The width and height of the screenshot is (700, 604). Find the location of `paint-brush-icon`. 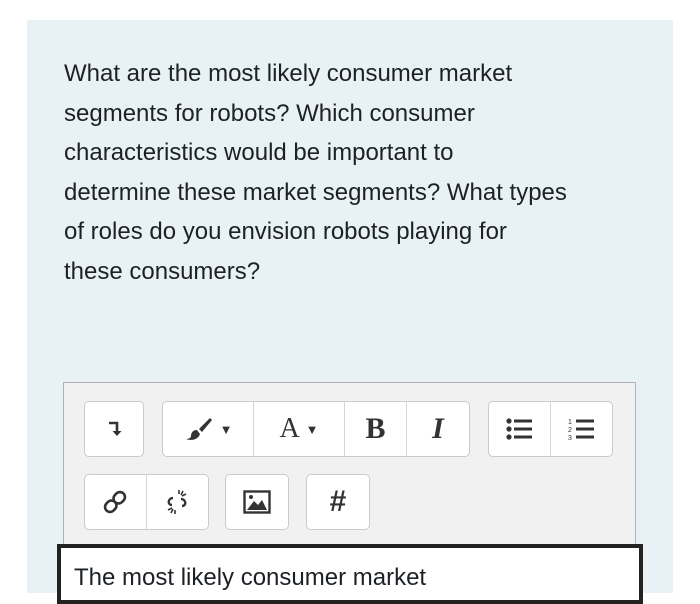

paint-brush-icon is located at coordinates (198, 429).